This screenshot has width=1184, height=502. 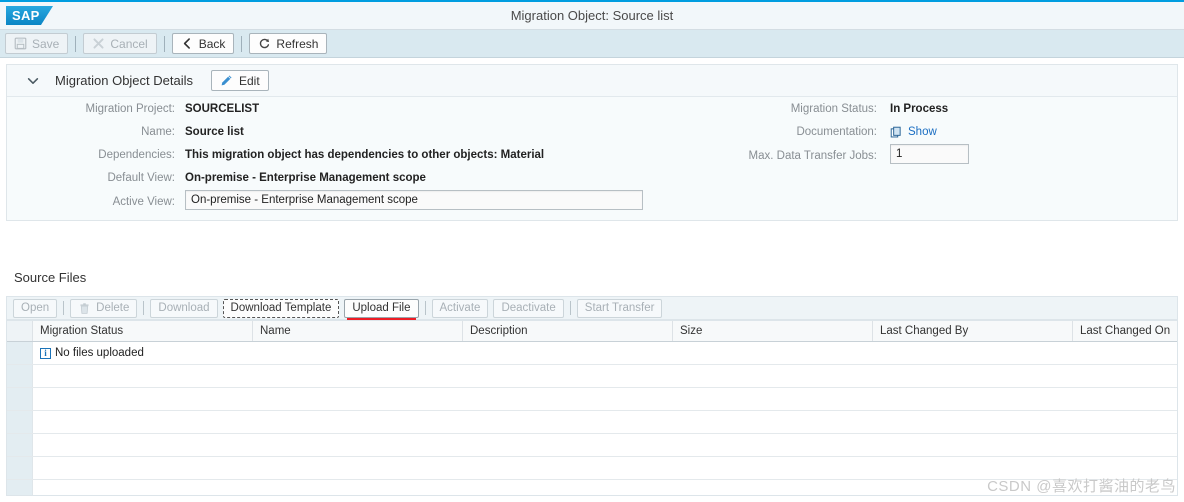 I want to click on documentation-show-link: Show, so click(x=913, y=132).